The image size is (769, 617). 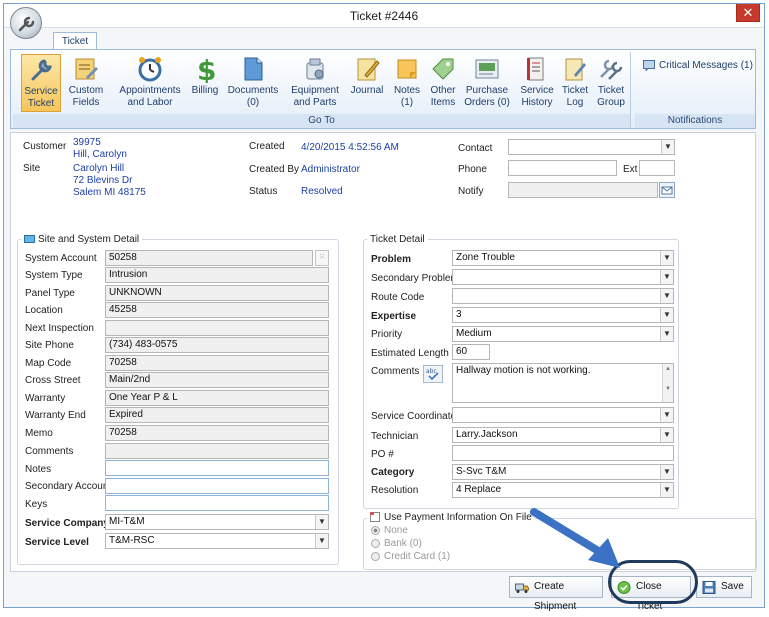 I want to click on service-history-label-1: Service, so click(x=537, y=90).